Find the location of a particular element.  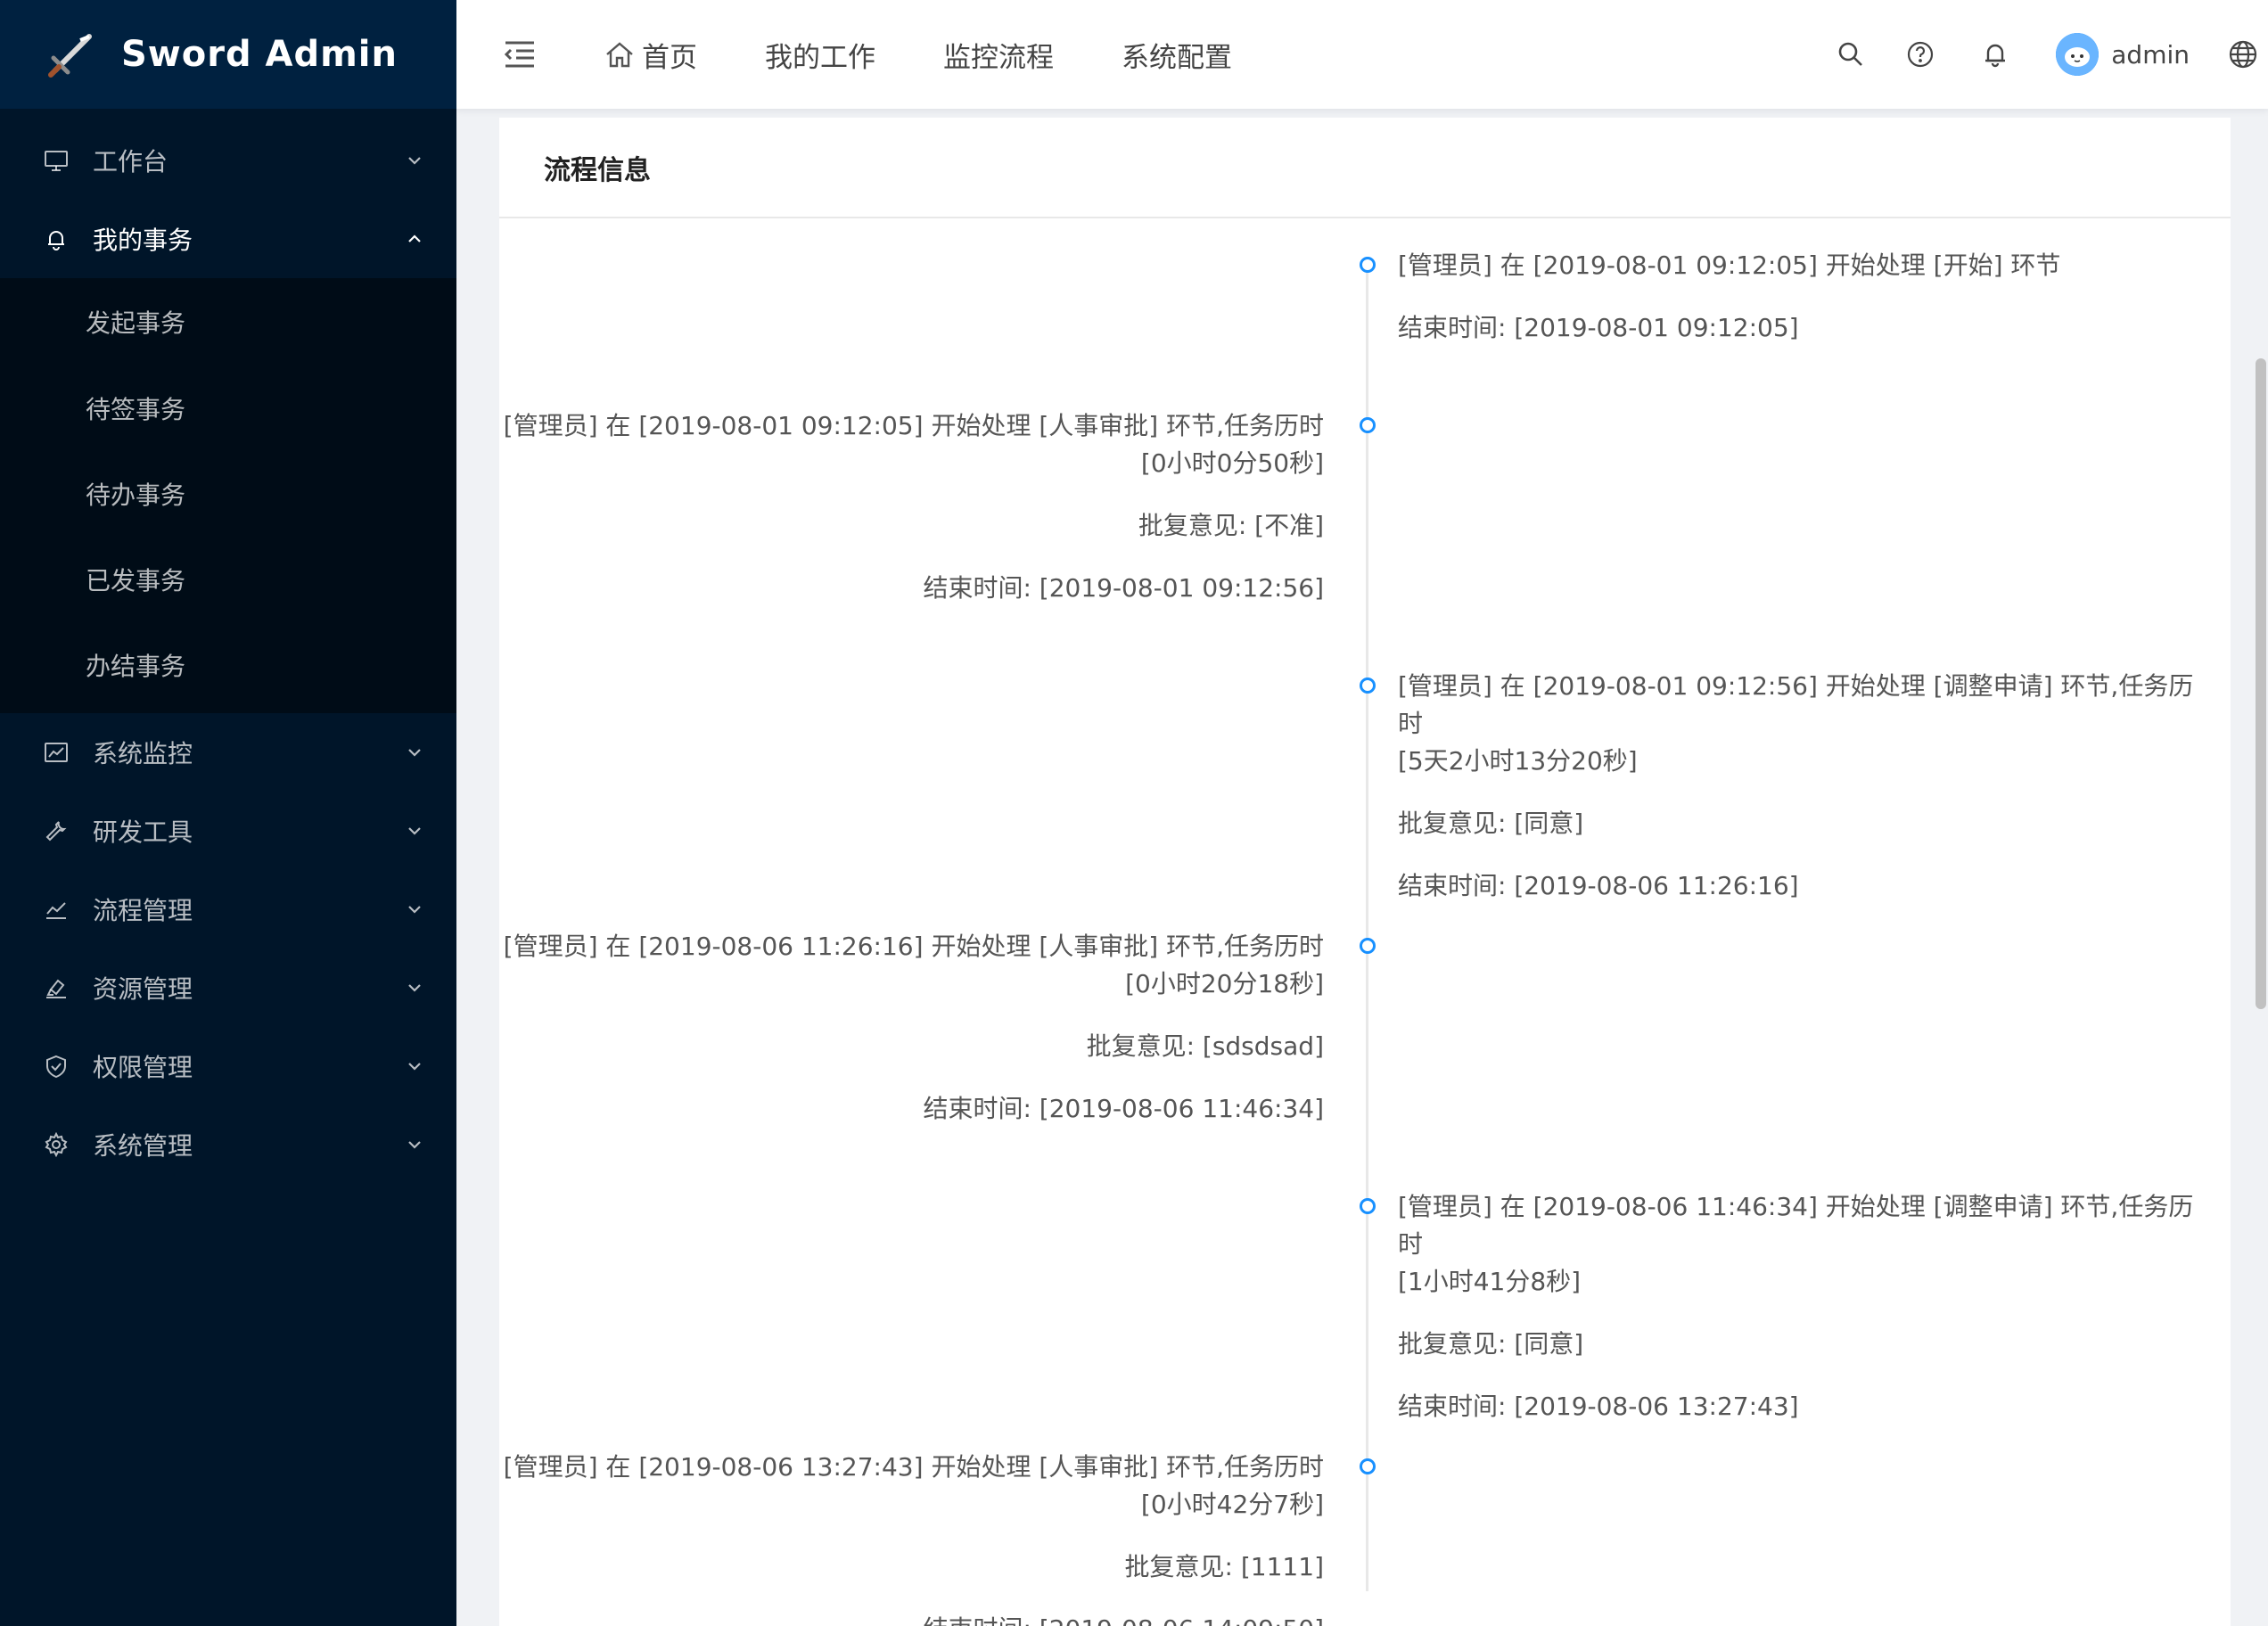

timeline-item-end-time: 结束时间: [2019-08-06 14:09:50] is located at coordinates (911, 1618).